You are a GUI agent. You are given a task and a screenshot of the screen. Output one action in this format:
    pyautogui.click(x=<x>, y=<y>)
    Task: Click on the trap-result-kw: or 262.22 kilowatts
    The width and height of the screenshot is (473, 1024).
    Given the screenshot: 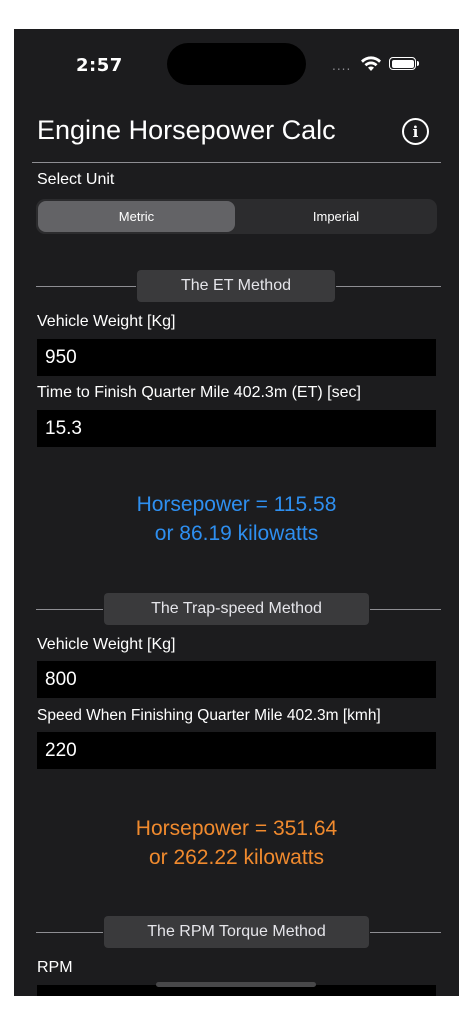 What is the action you would take?
    pyautogui.click(x=236, y=857)
    